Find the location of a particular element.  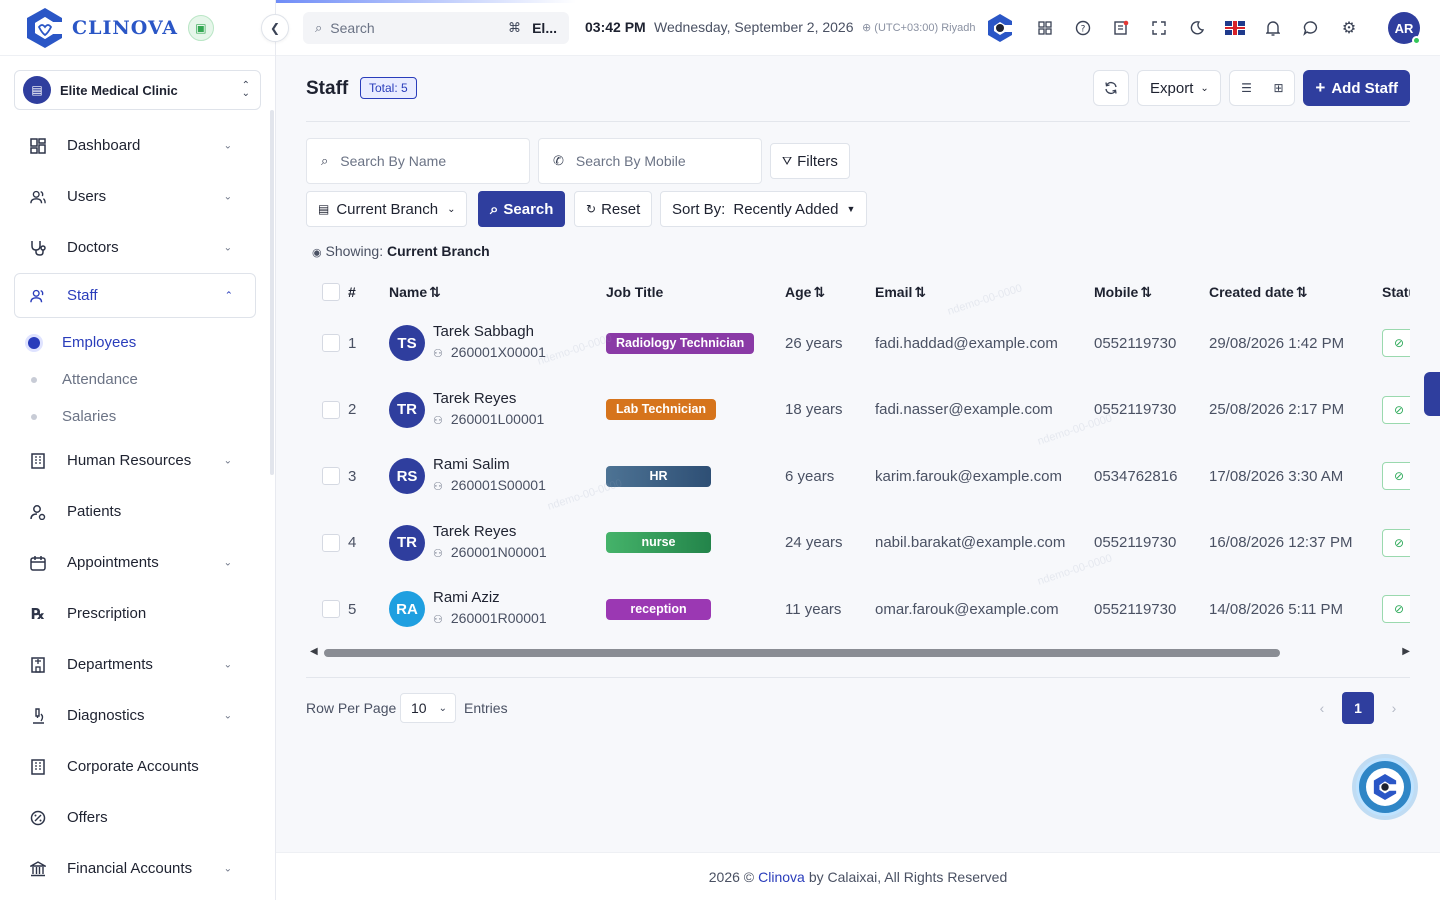

footer-brand-link: Clinova is located at coordinates (781, 877).